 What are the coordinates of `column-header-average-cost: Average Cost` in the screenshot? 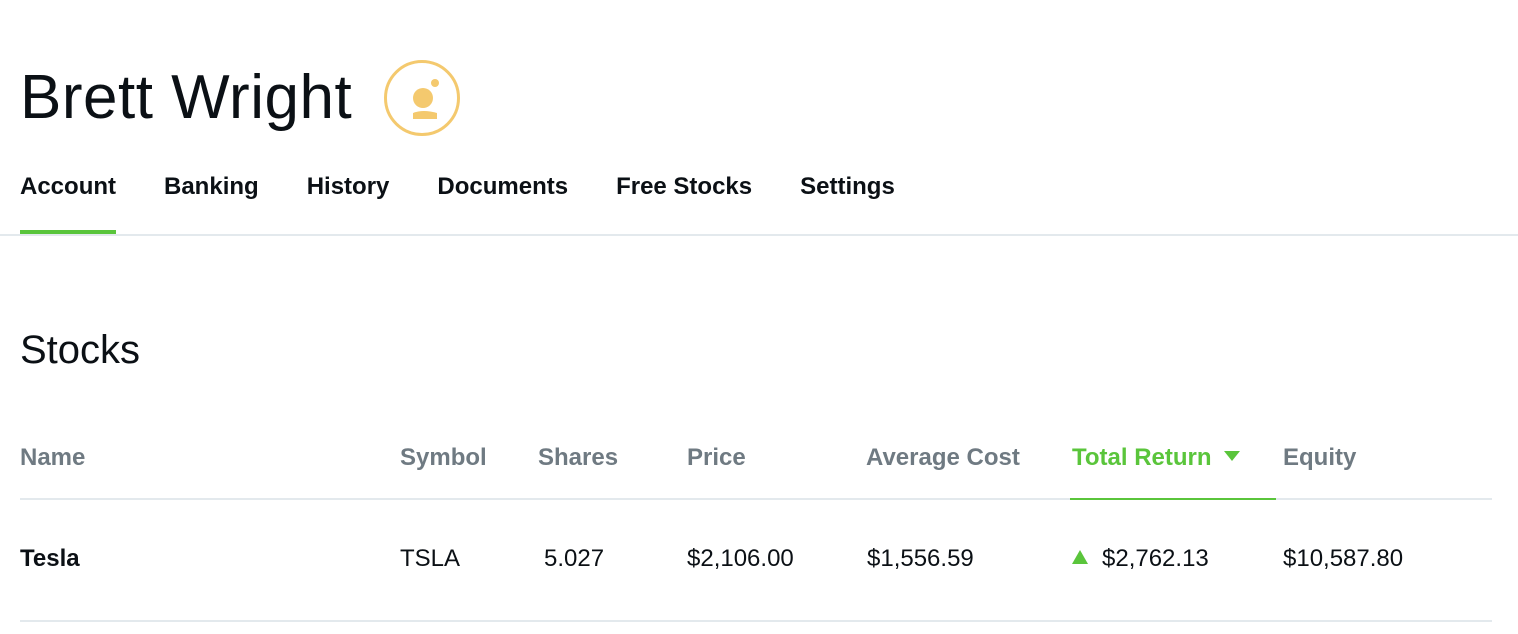 It's located at (943, 458).